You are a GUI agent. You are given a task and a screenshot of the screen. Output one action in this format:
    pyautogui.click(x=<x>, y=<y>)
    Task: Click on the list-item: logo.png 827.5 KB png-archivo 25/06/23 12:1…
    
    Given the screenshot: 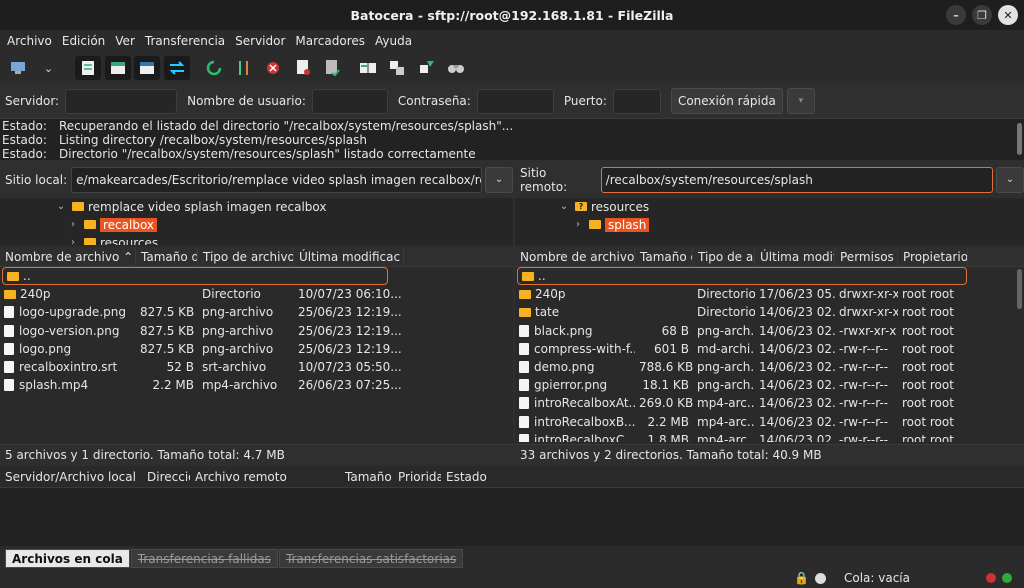 What is the action you would take?
    pyautogui.click(x=256, y=349)
    